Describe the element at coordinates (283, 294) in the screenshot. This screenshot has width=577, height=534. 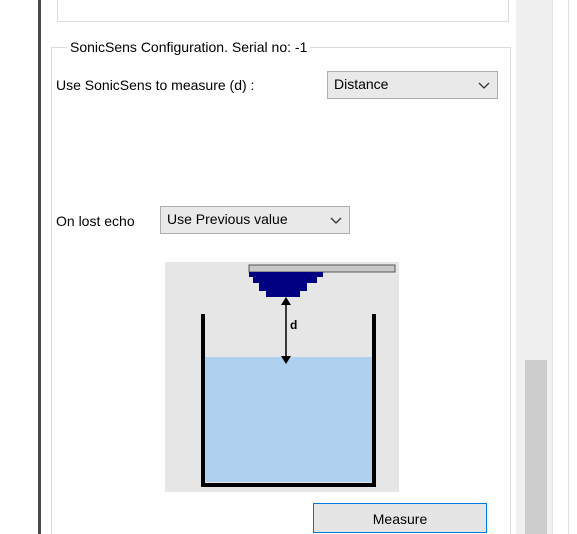
I see `sensor-head-bottom` at that location.